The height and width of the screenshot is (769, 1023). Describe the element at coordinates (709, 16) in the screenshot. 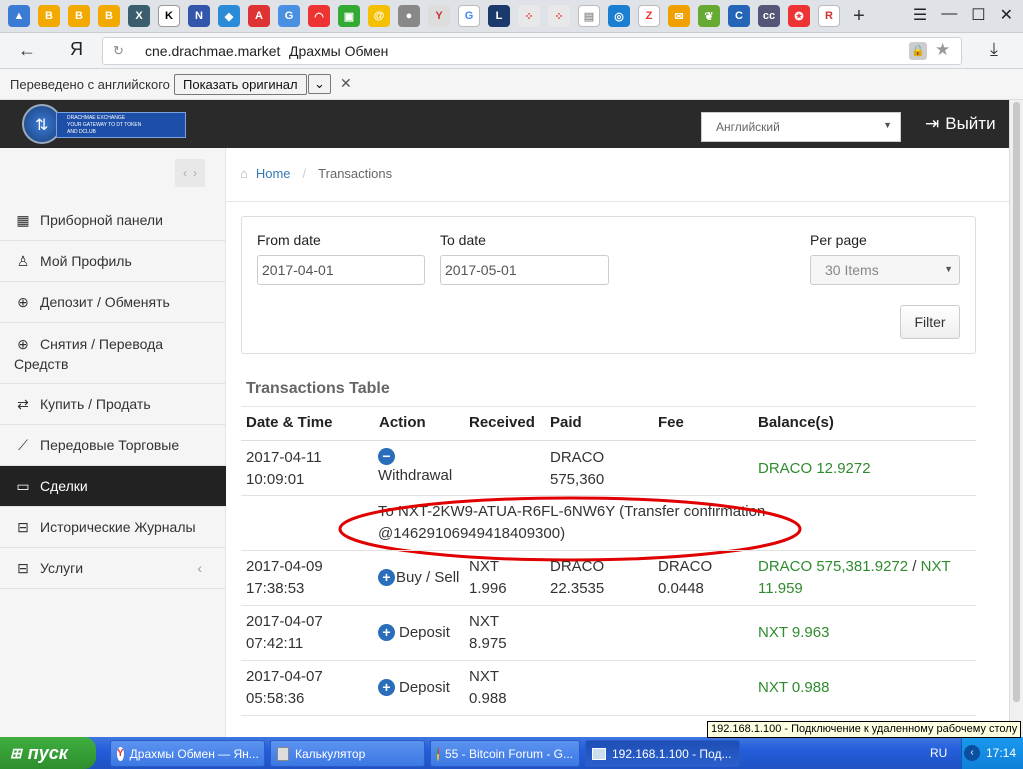

I see `leaf-tab-icon: ❦` at that location.